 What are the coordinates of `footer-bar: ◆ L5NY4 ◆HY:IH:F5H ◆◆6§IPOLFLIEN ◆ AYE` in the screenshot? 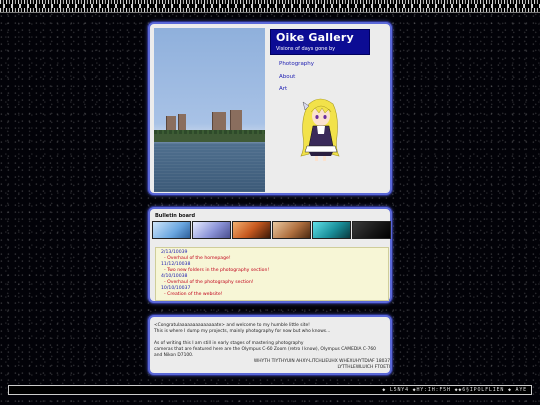 It's located at (270, 390).